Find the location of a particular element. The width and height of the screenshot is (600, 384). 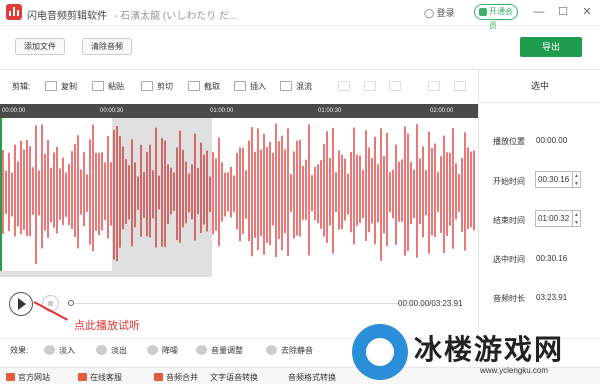

close-button: ✕ is located at coordinates (587, 12).